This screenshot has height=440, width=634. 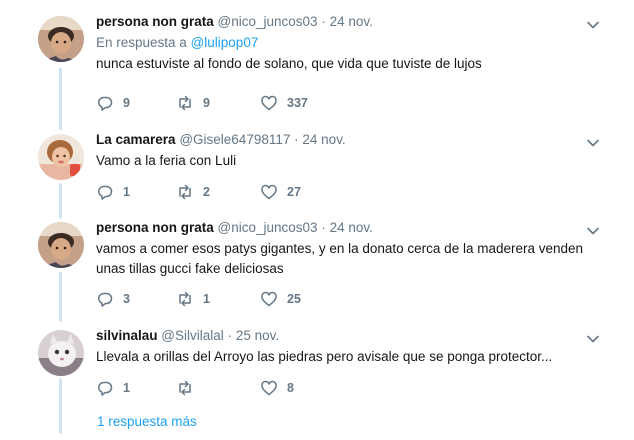 I want to click on retweet-count: 9, so click(x=206, y=103).